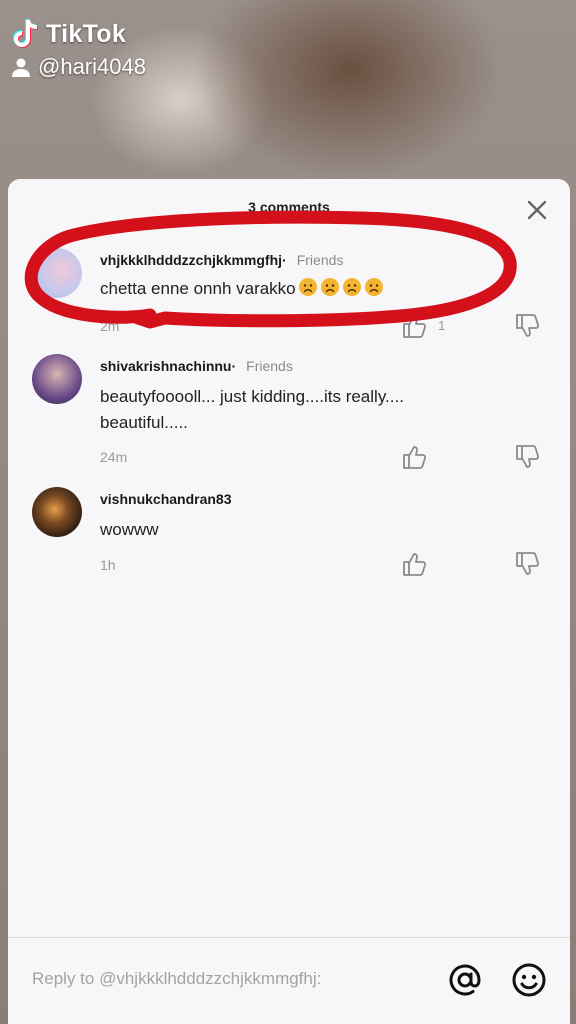 The image size is (576, 1024). What do you see at coordinates (529, 980) in the screenshot?
I see `emoji-picker-icon` at bounding box center [529, 980].